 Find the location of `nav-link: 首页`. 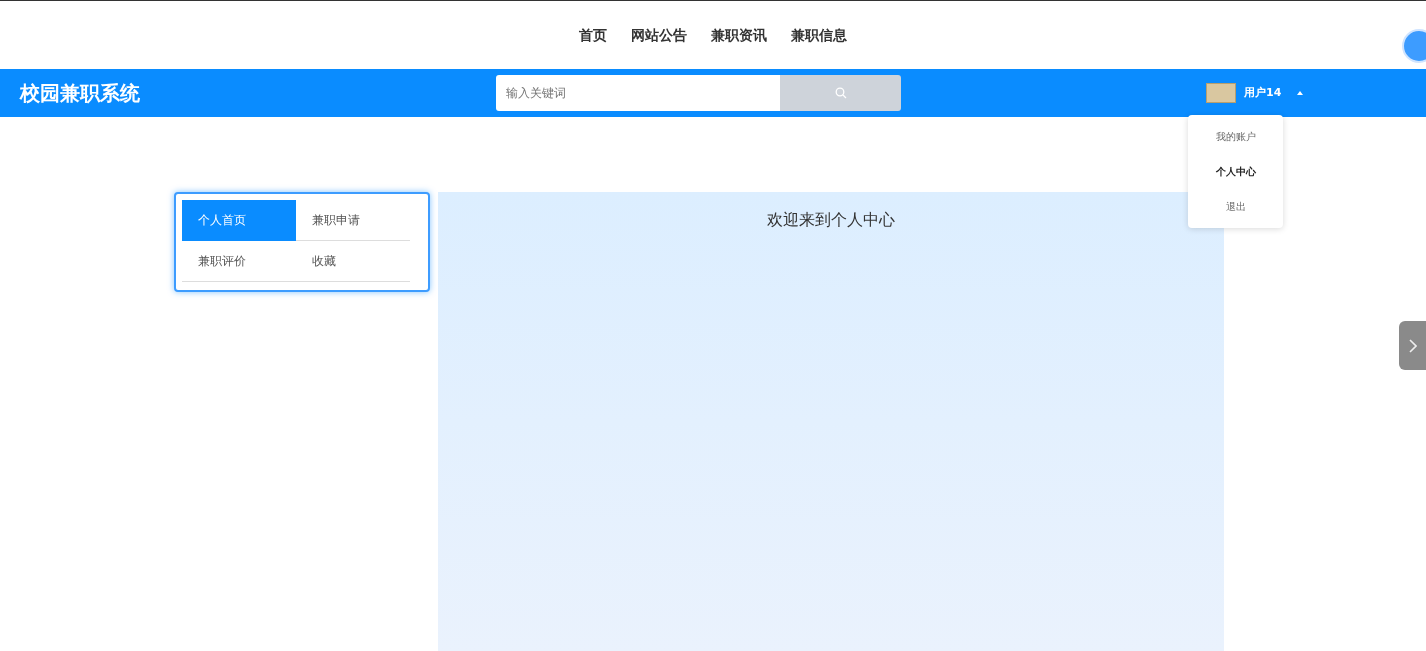

nav-link: 首页 is located at coordinates (593, 35).